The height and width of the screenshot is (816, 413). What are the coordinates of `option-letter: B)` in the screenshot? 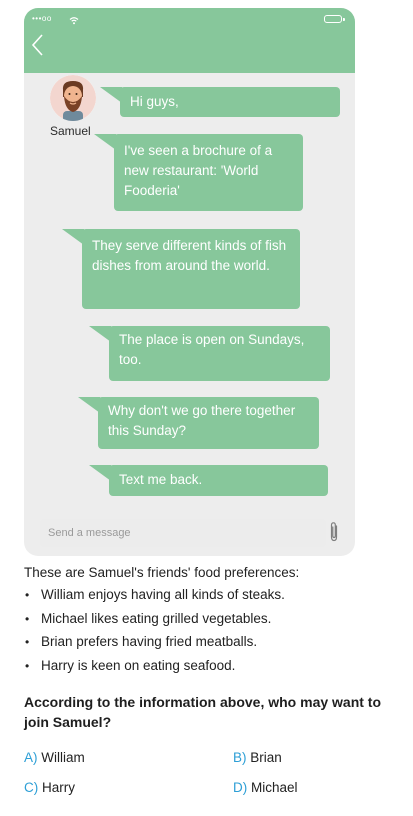 It's located at (240, 757).